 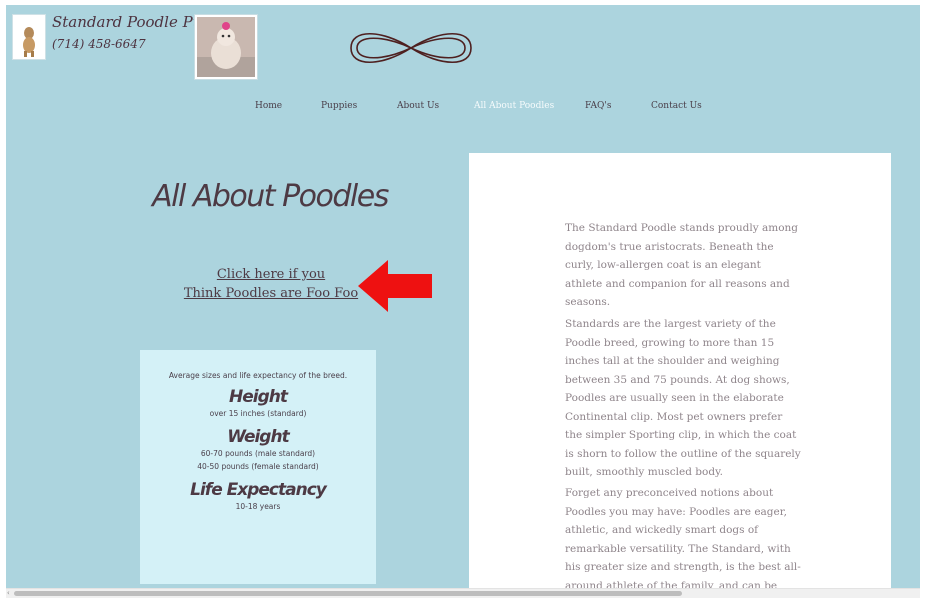 What do you see at coordinates (676, 106) in the screenshot?
I see `nav-contact-us: Contact Us` at bounding box center [676, 106].